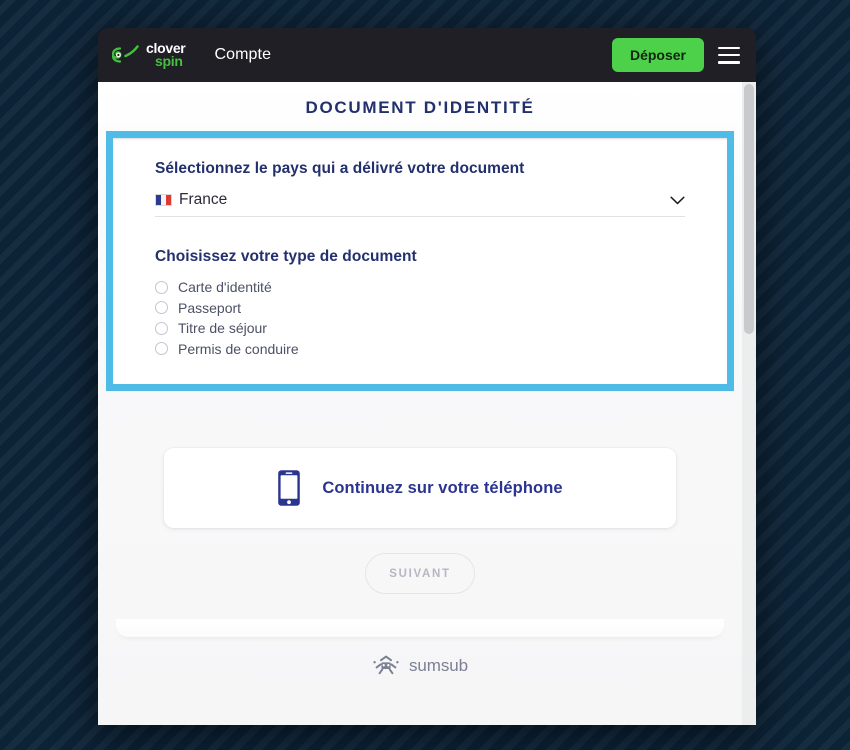 The height and width of the screenshot is (750, 850). What do you see at coordinates (238, 348) in the screenshot?
I see `radio-label: Permis de conduire` at bounding box center [238, 348].